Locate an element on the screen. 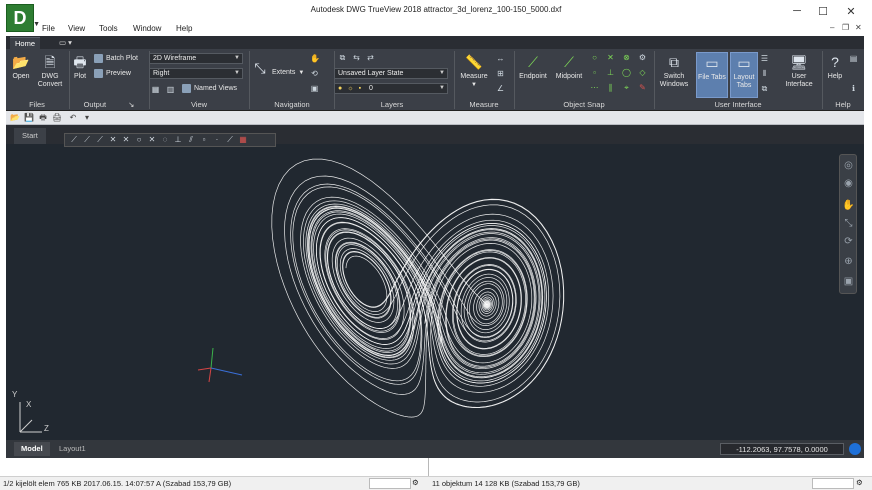 The image size is (872, 490). viewport-icon: ▦ is located at coordinates (155, 89).